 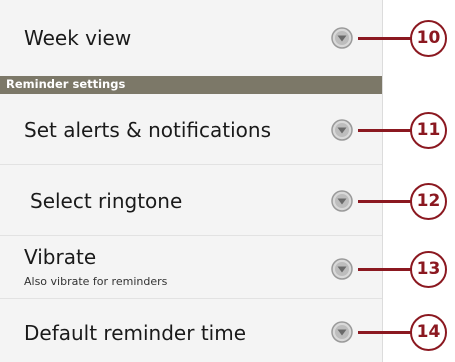 I want to click on week-view-label: Week view, so click(x=78, y=38).